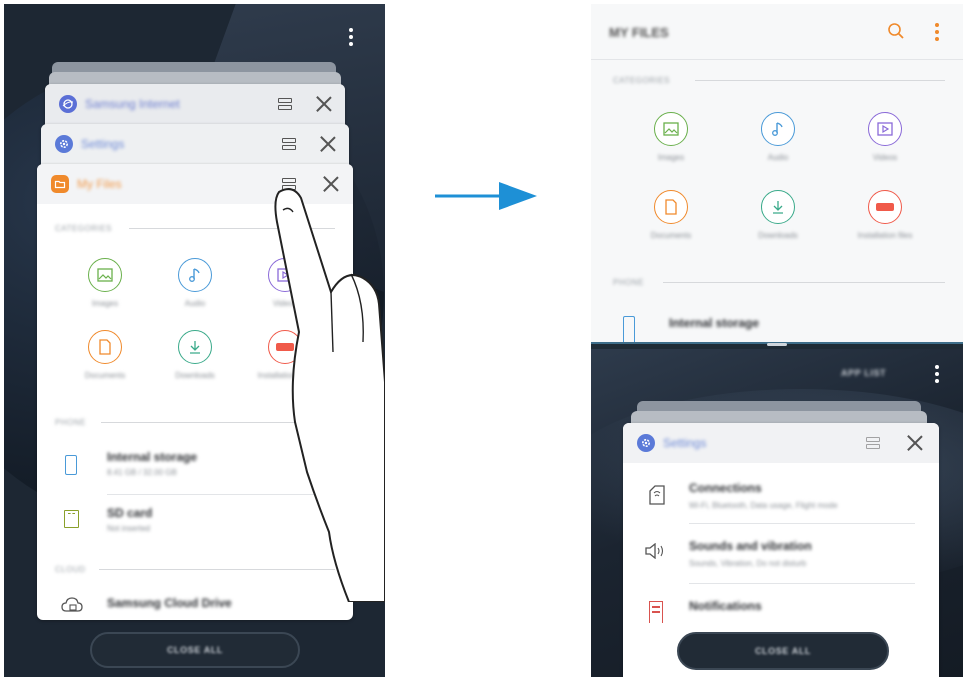 This screenshot has height=677, width=964. What do you see at coordinates (656, 612) in the screenshot?
I see `notifications-icon` at bounding box center [656, 612].